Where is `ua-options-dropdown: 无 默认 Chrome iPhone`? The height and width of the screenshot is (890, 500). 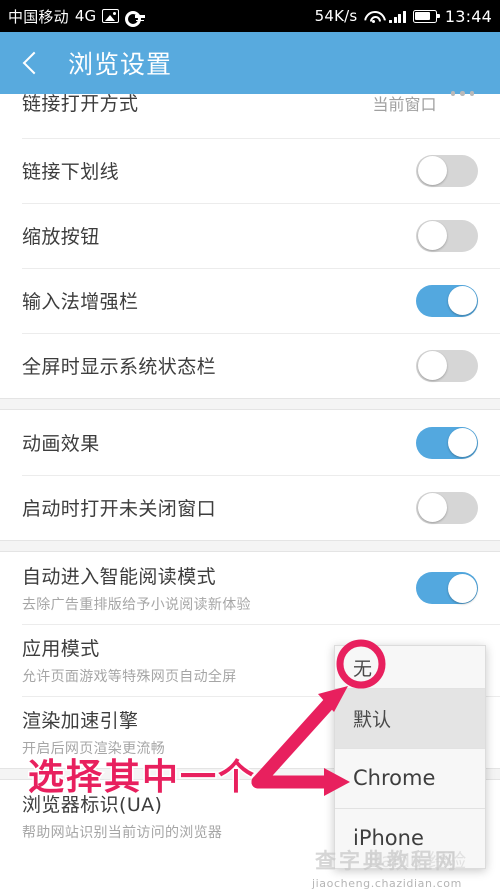 ua-options-dropdown: 无 默认 Chrome iPhone is located at coordinates (410, 757).